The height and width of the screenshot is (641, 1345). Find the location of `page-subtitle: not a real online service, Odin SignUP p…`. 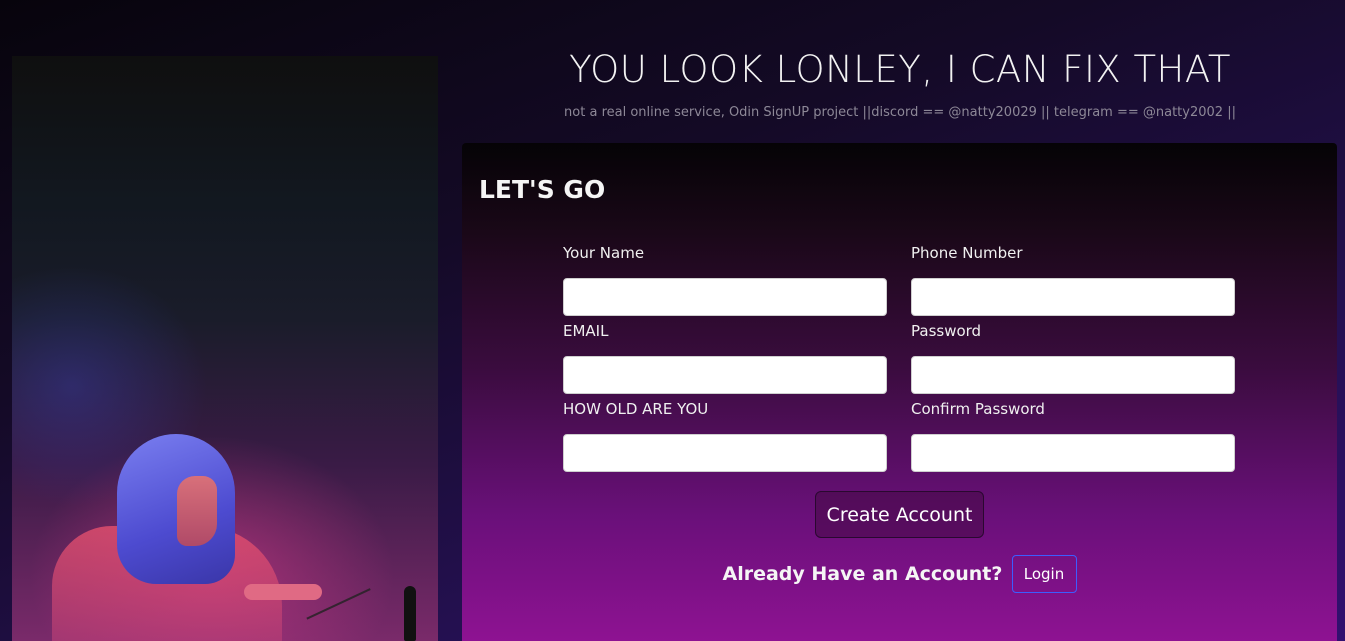

page-subtitle: not a real online service, Odin SignUP p… is located at coordinates (900, 112).